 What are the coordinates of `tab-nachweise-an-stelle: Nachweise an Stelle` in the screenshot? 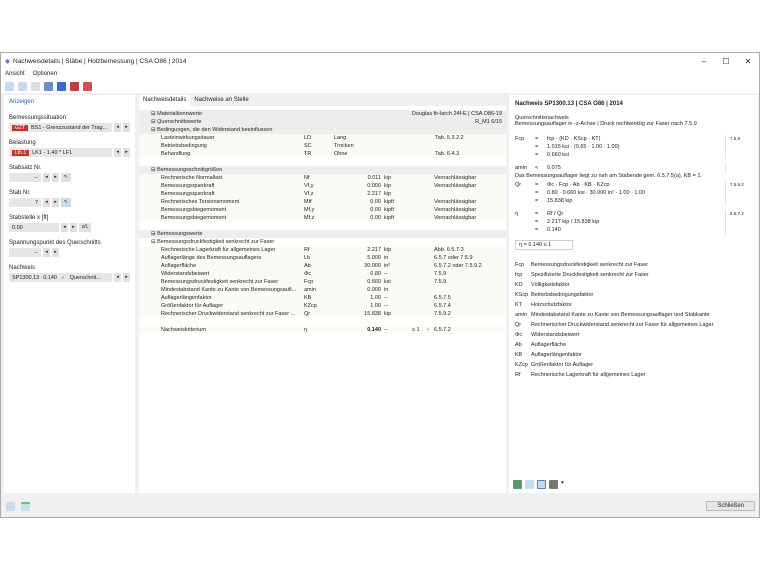 It's located at (221, 100).